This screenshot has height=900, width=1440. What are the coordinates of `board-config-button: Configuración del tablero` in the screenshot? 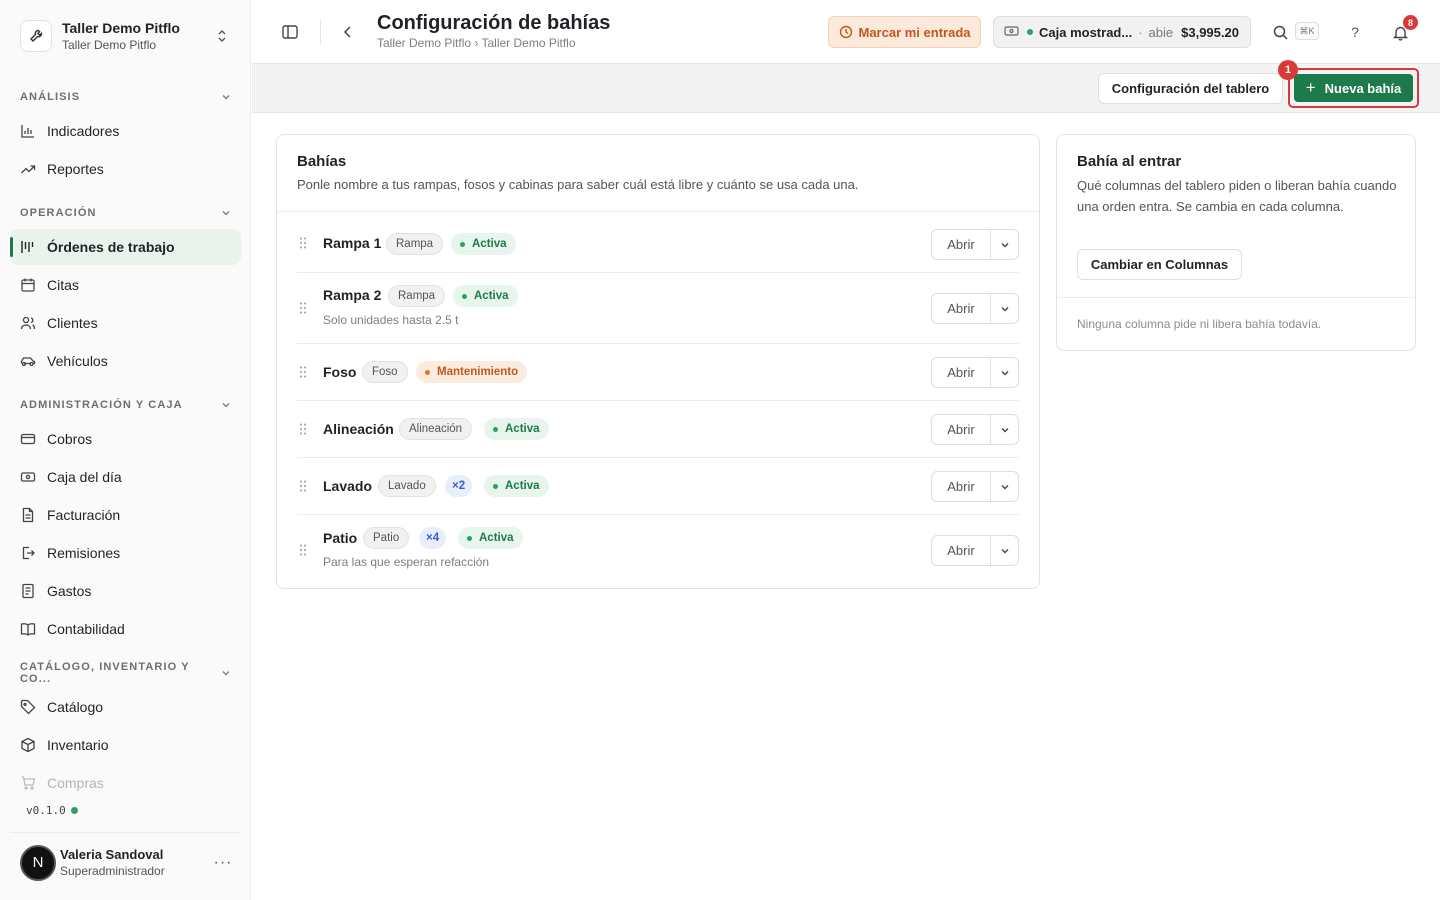 It's located at (1190, 88).